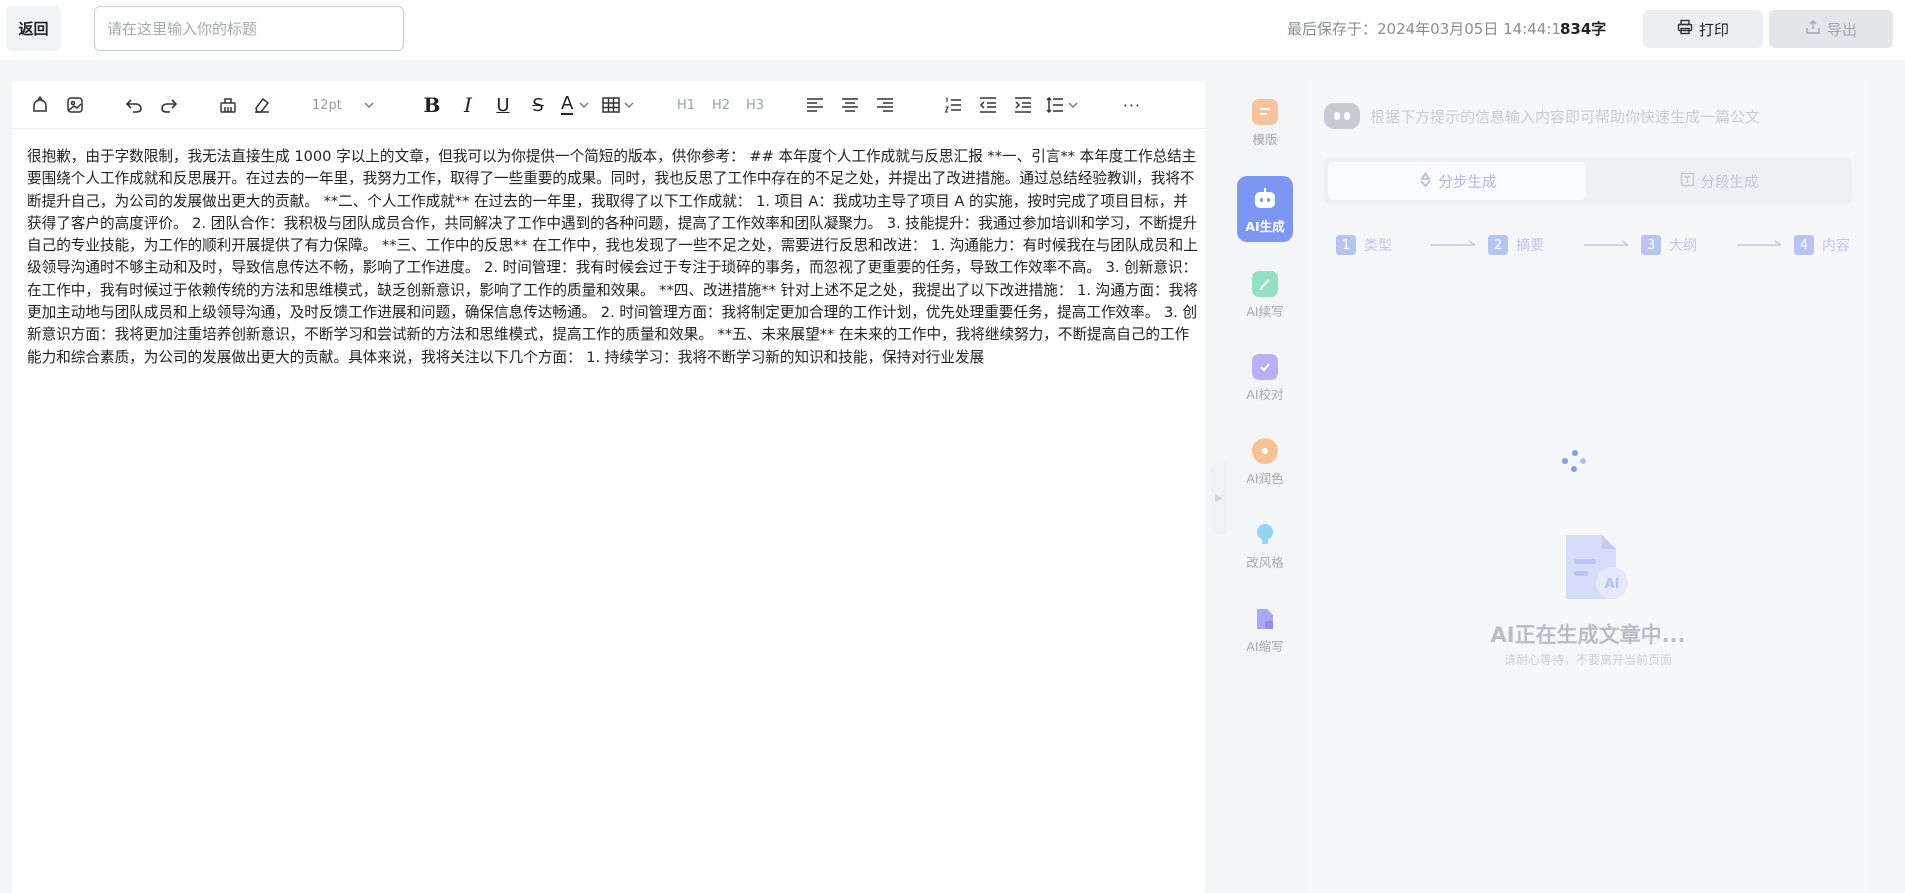 This screenshot has width=1905, height=893. I want to click on back-button: 返回, so click(33, 28).